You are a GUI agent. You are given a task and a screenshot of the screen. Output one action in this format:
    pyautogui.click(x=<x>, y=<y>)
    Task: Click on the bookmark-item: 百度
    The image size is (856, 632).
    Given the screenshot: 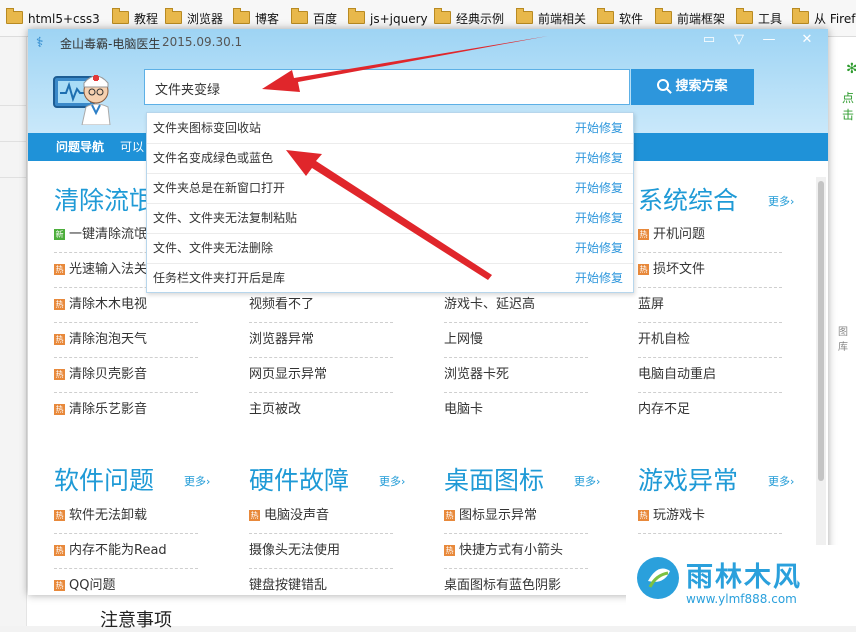 What is the action you would take?
    pyautogui.click(x=314, y=18)
    